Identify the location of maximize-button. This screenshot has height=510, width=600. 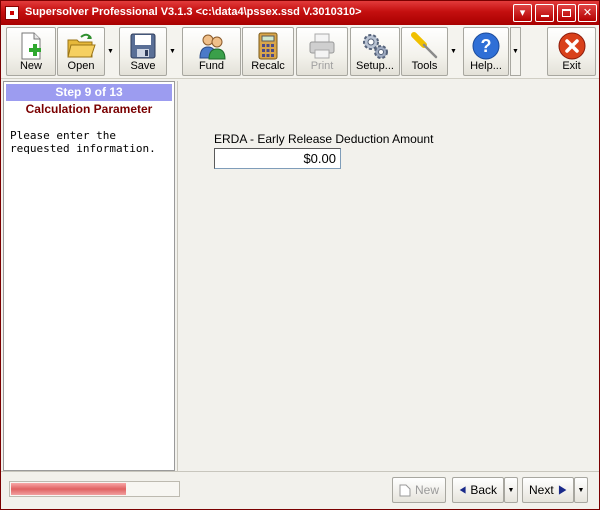
(566, 13).